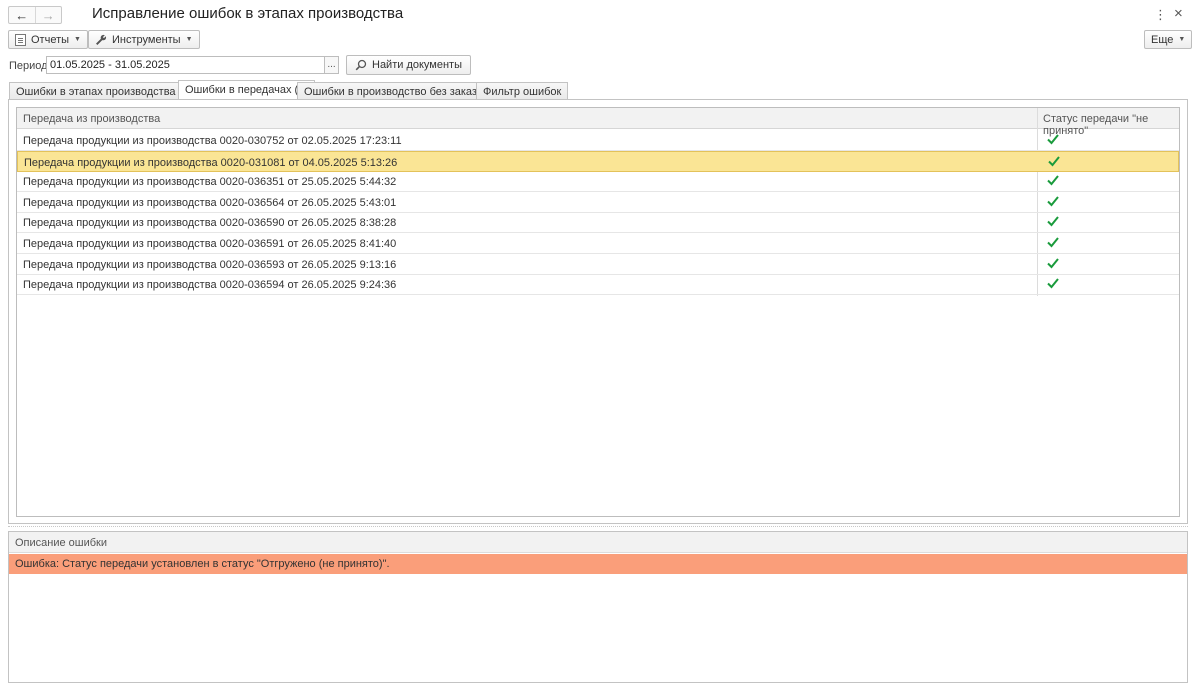 This screenshot has height=690, width=1200. What do you see at coordinates (598, 526) in the screenshot?
I see `panel-splitter` at bounding box center [598, 526].